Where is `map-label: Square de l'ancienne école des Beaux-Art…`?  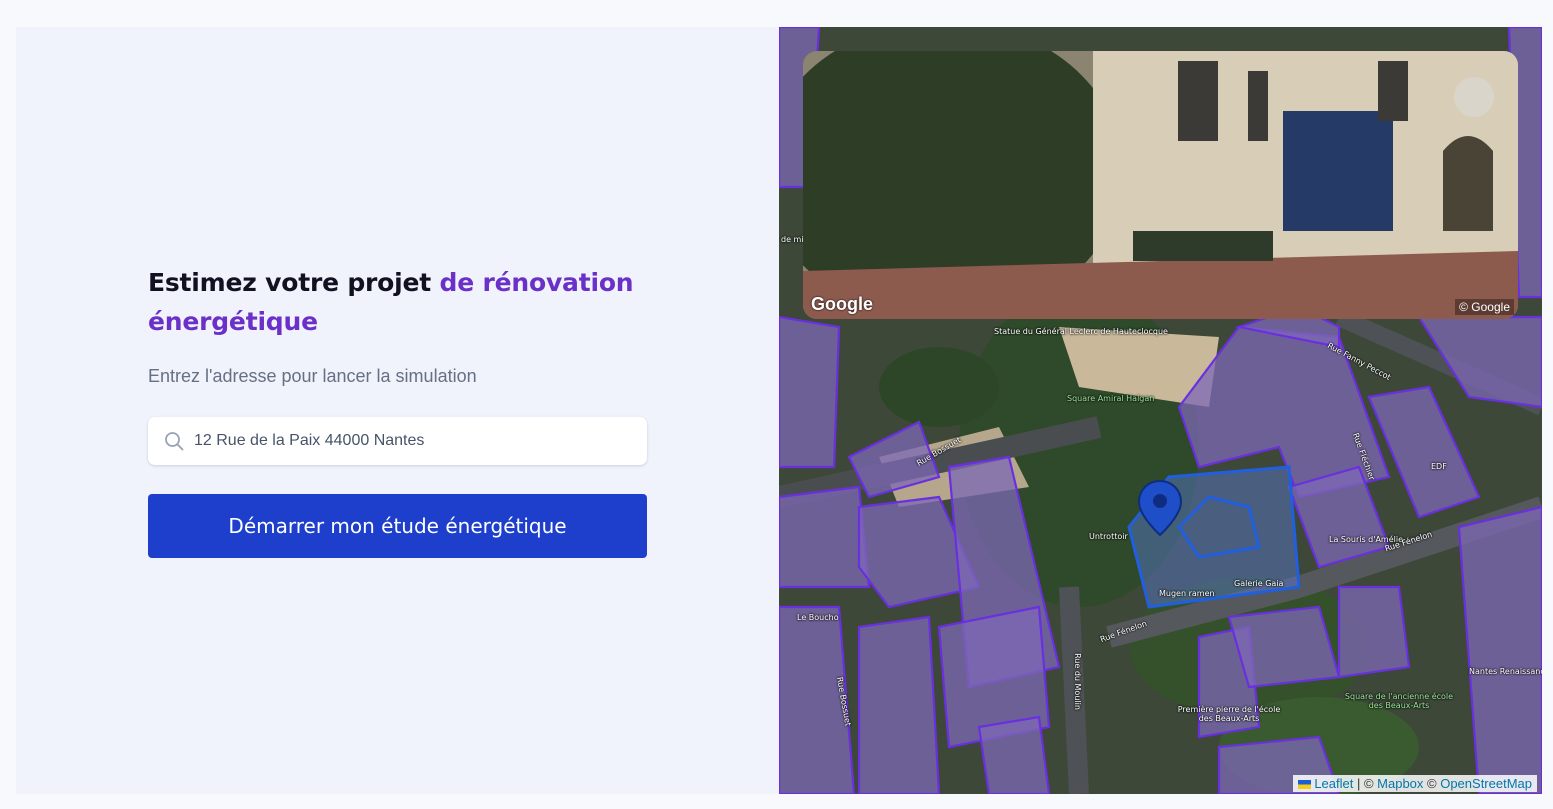
map-label: Square de l'ancienne école des Beaux-Art… is located at coordinates (1399, 701).